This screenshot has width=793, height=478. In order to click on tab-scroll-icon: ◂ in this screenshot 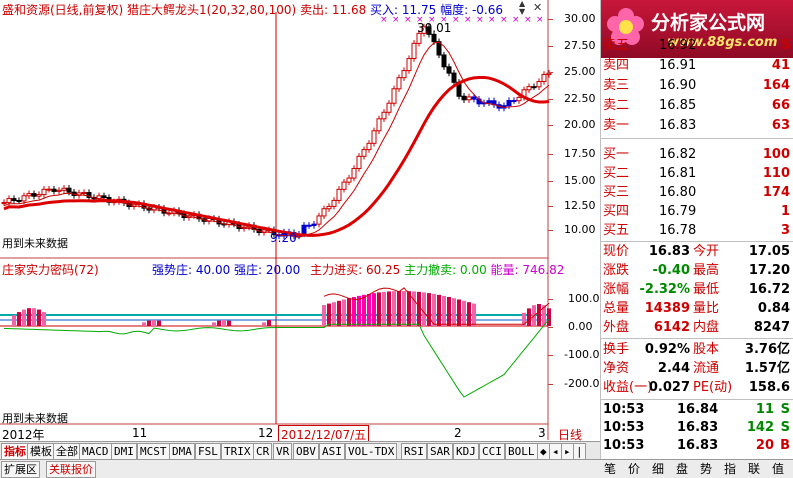, I will do `click(555, 451)`.